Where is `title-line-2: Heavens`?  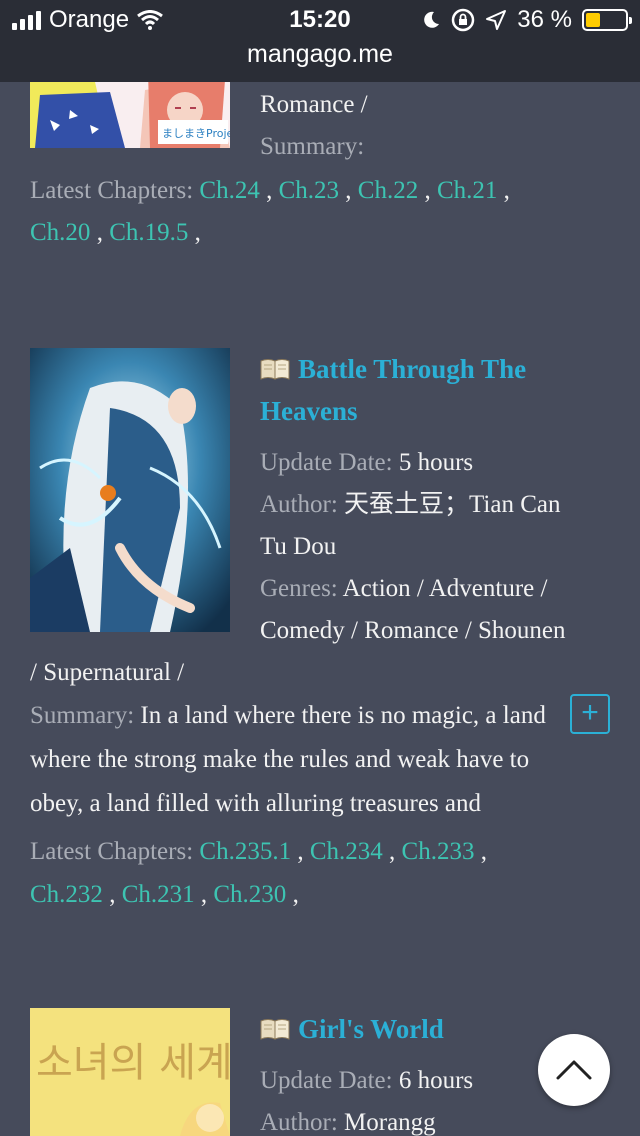
title-line-2: Heavens is located at coordinates (320, 411).